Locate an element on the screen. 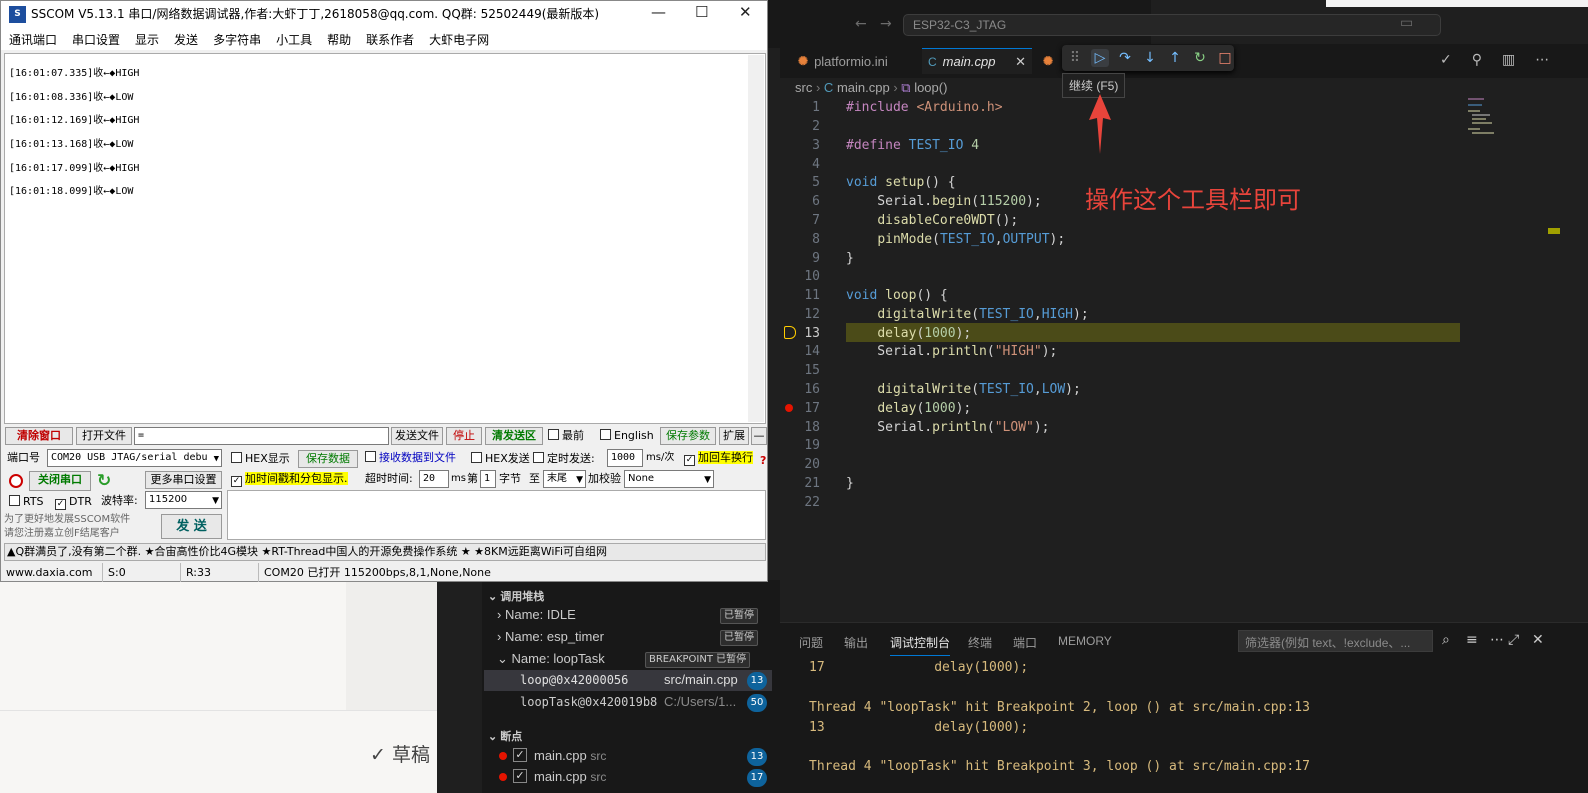 The height and width of the screenshot is (793, 1588). menu-contact: 联系作者 is located at coordinates (389, 39).